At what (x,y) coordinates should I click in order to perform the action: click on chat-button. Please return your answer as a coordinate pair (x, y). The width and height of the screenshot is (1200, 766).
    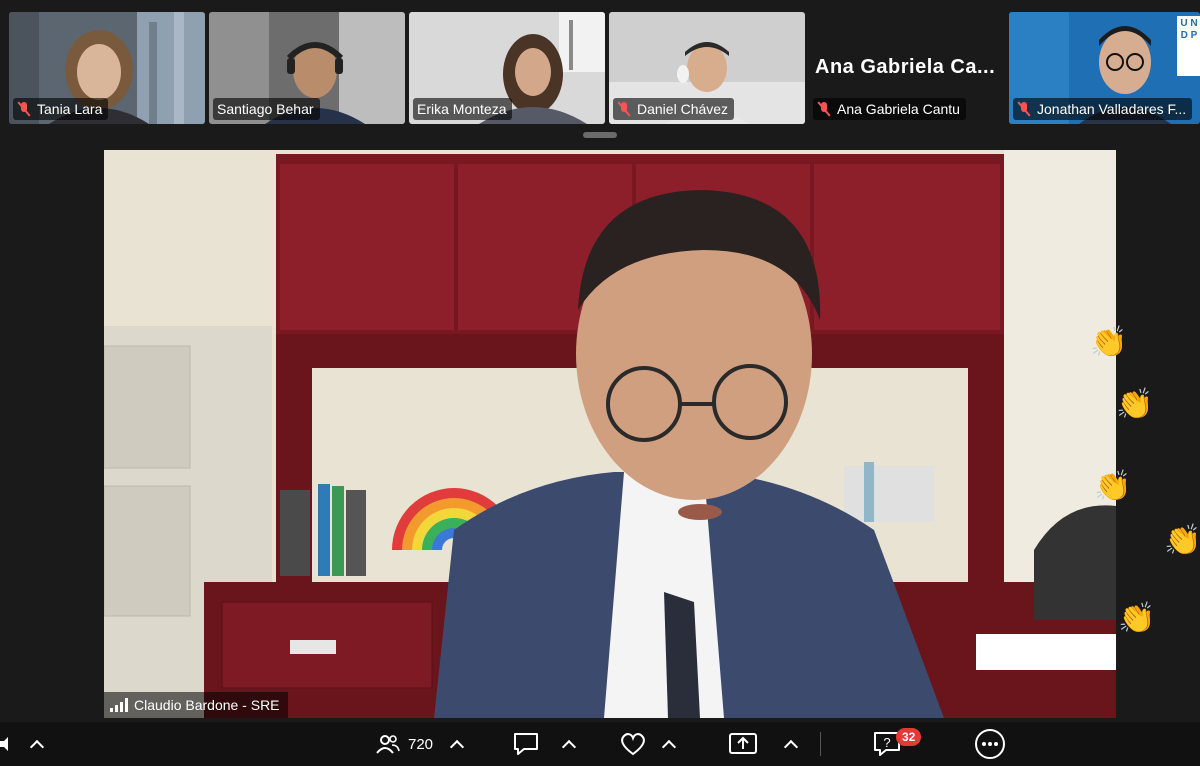
    Looking at the image, I should click on (526, 744).